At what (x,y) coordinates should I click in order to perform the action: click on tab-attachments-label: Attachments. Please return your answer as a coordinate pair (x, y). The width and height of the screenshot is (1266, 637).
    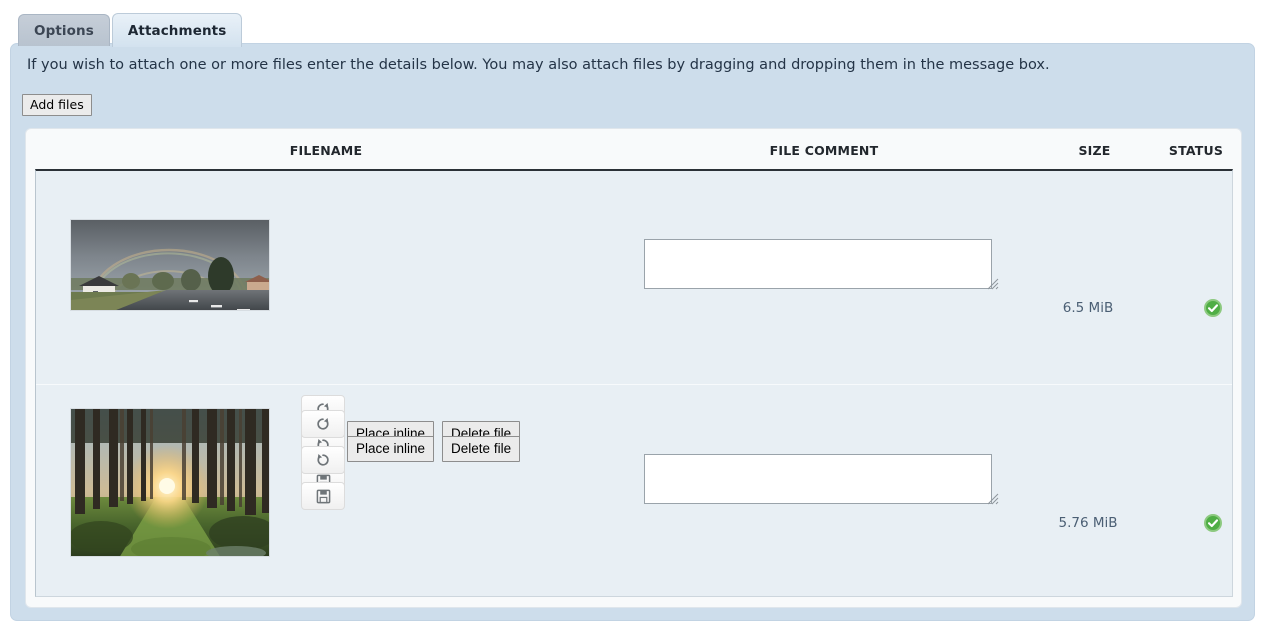
    Looking at the image, I should click on (177, 30).